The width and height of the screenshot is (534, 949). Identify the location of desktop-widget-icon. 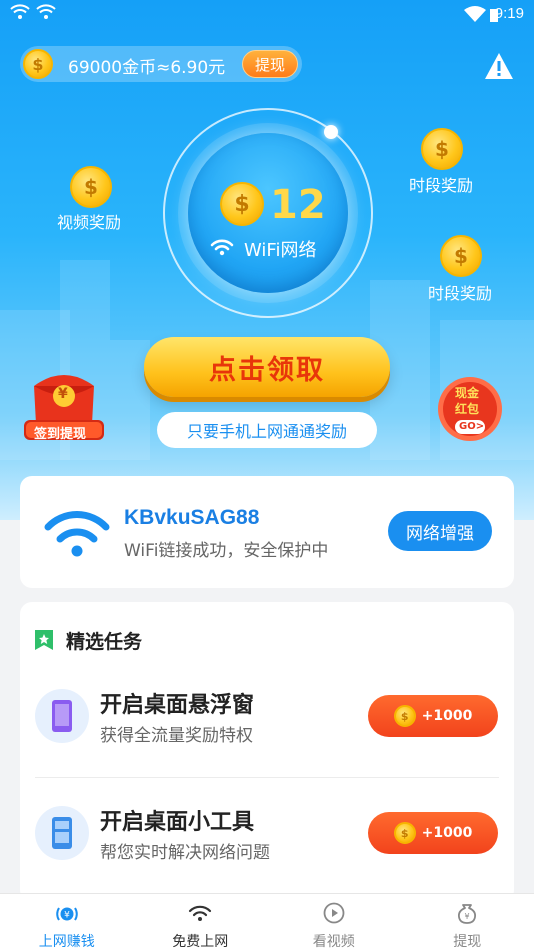
(62, 833).